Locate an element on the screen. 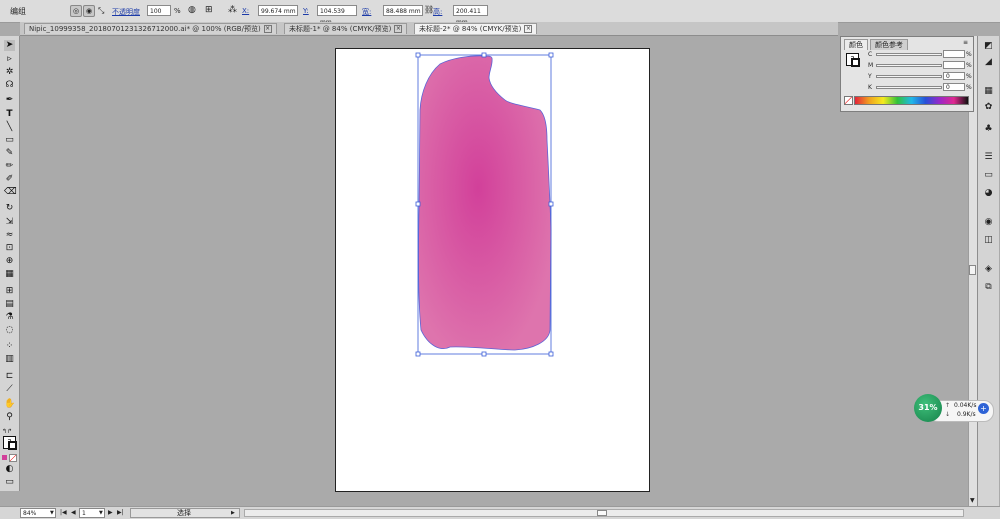 The height and width of the screenshot is (519, 1000). horizontal-scroll-thumb is located at coordinates (602, 513).